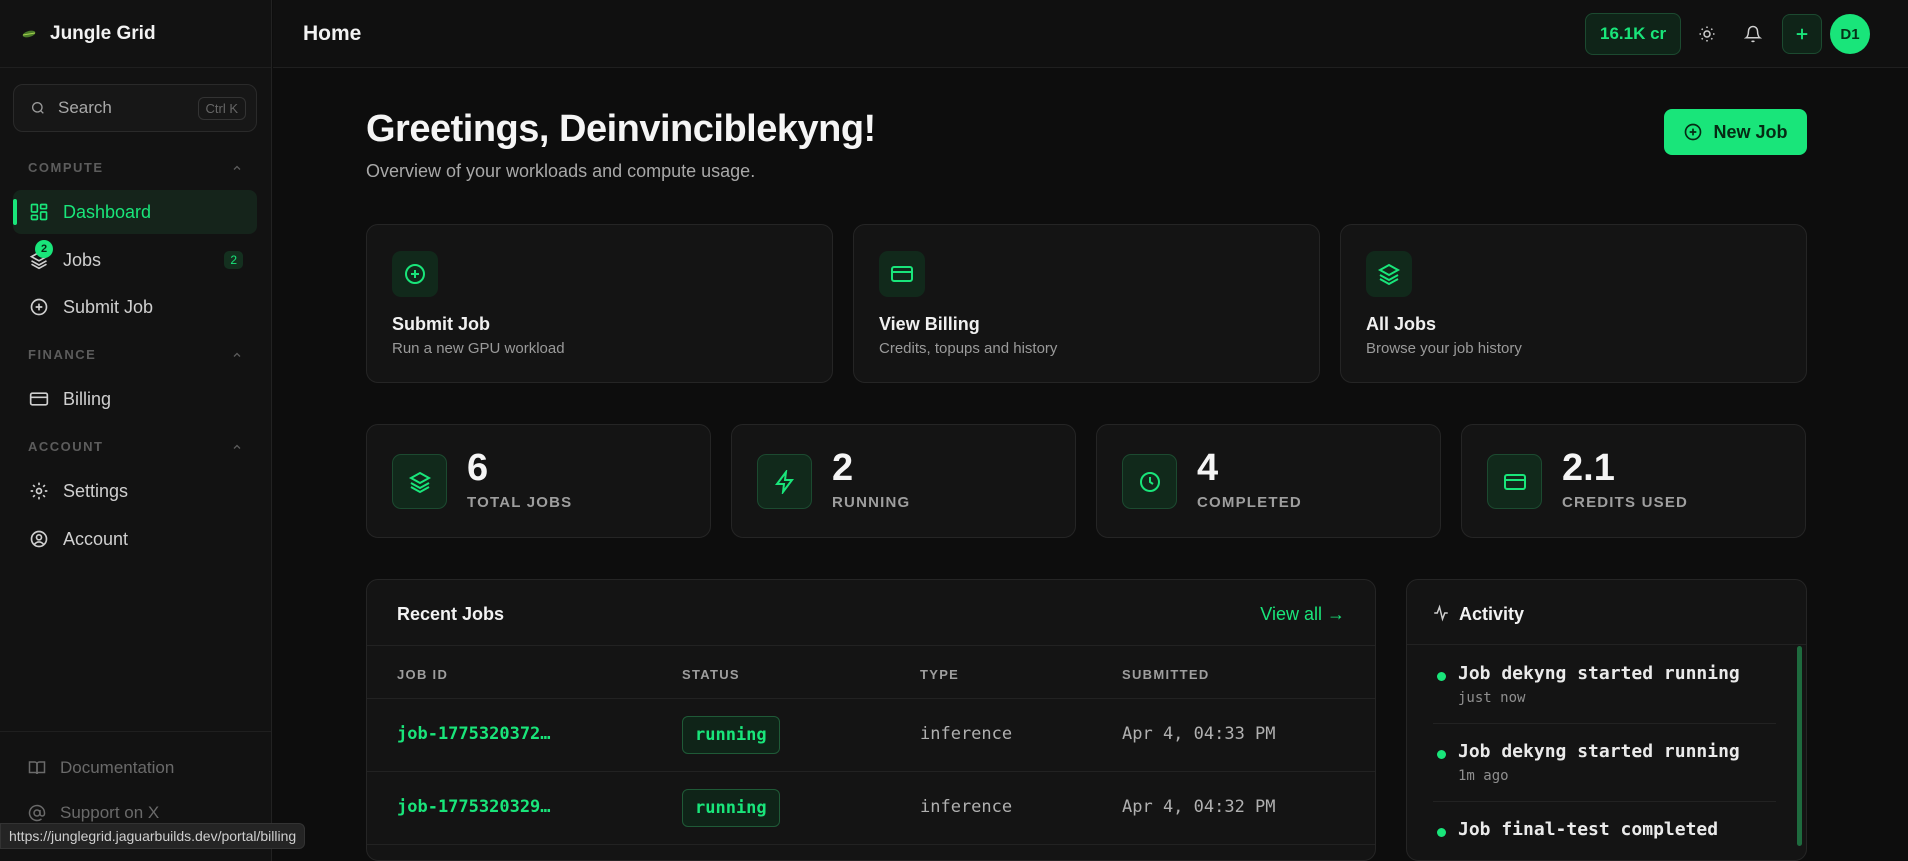  I want to click on activity-pulse-icon, so click(1441, 613).